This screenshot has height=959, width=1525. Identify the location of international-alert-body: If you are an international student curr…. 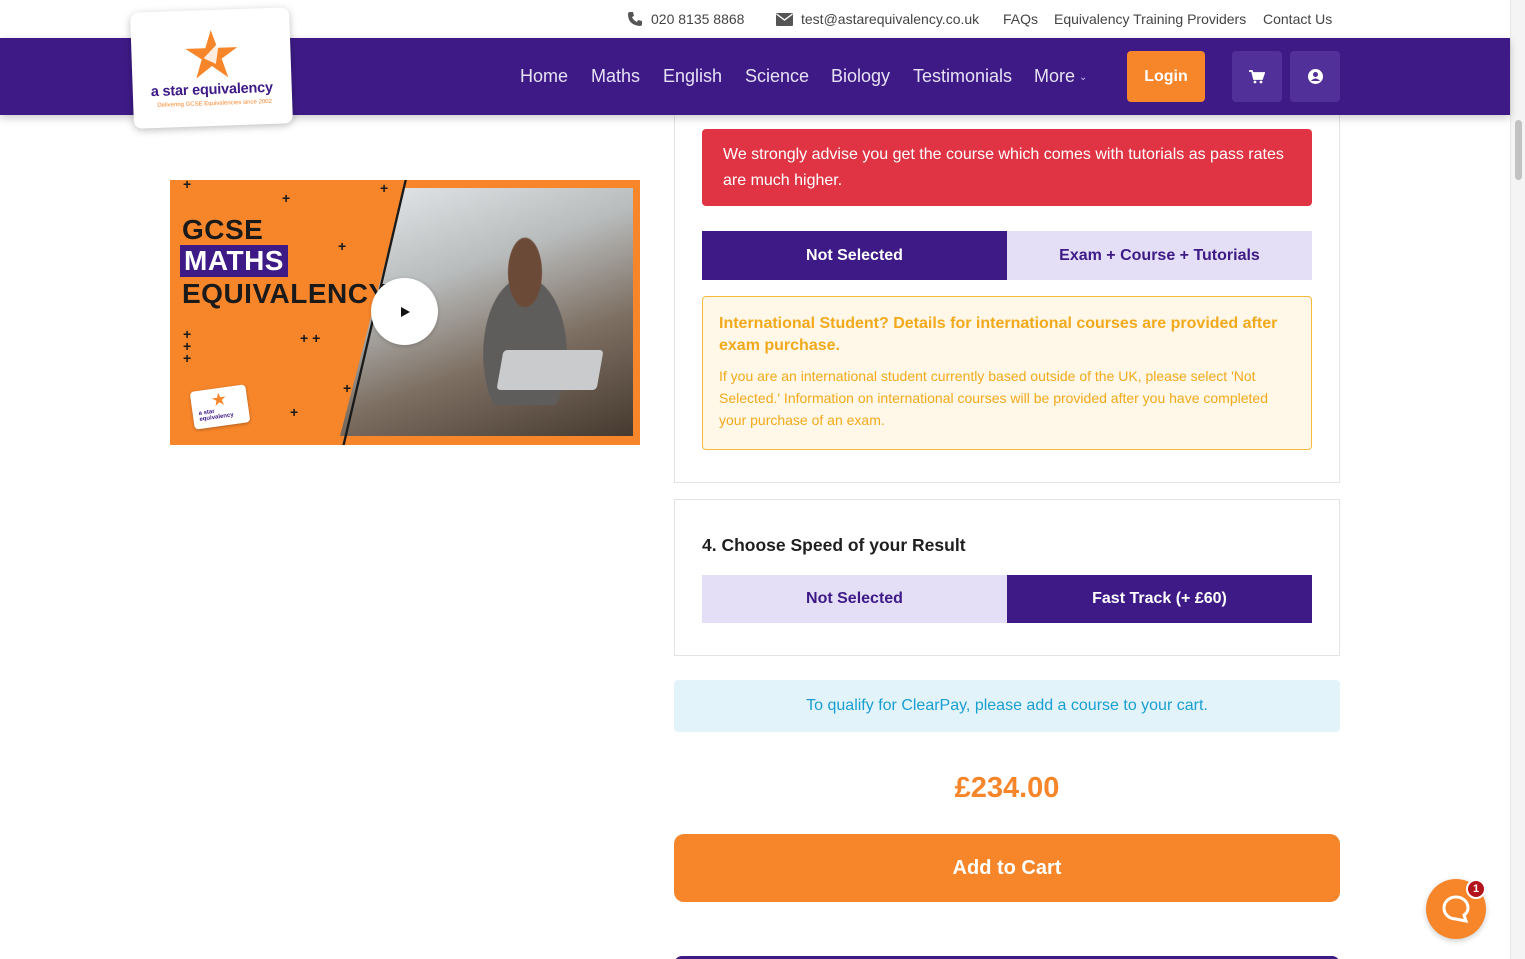
(993, 398).